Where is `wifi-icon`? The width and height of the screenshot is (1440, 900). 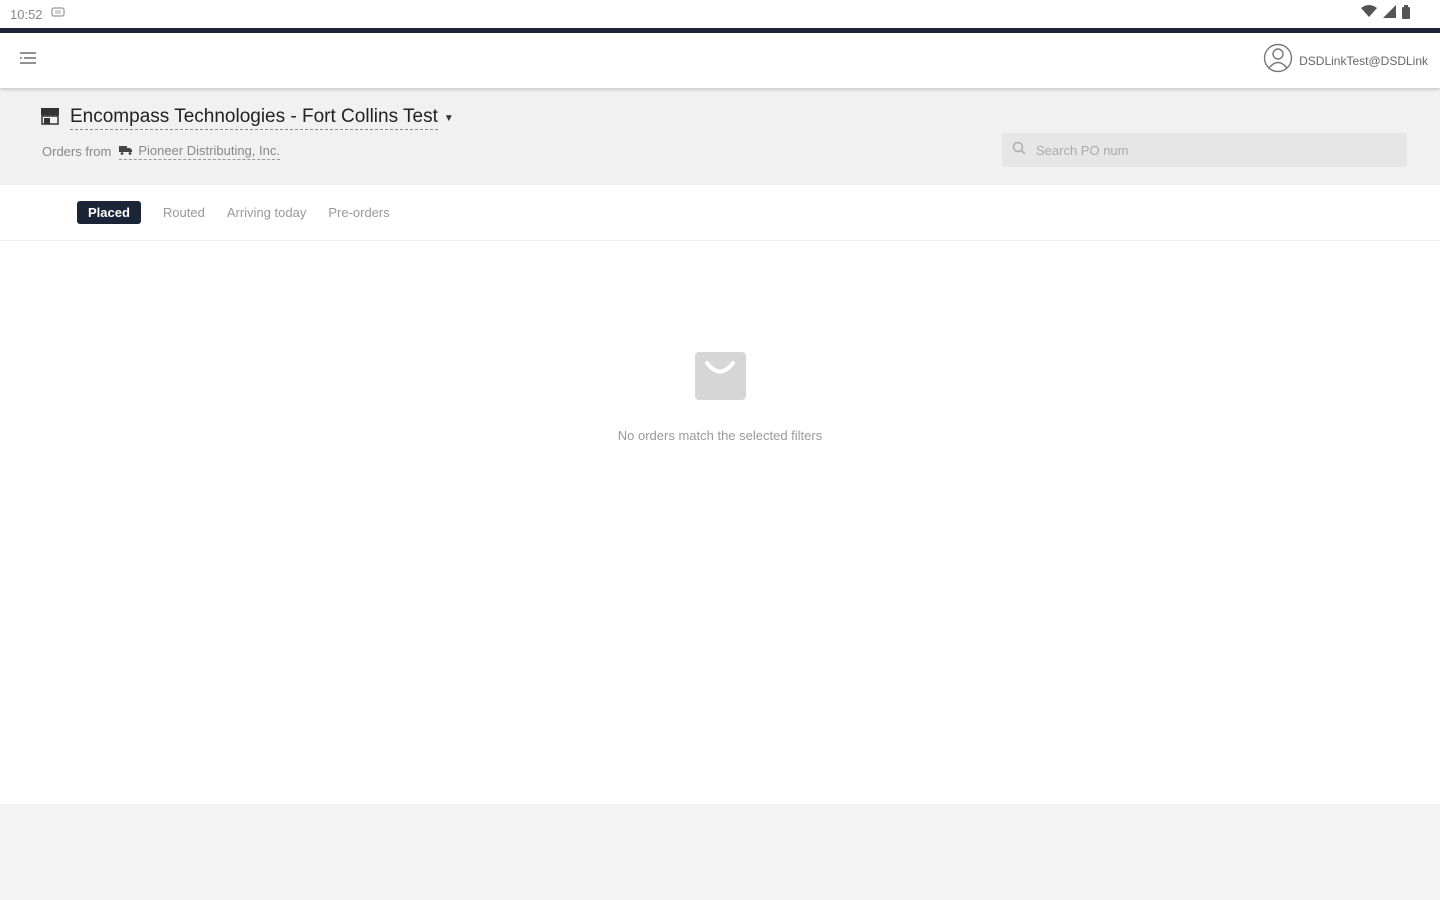
wifi-icon is located at coordinates (1369, 14).